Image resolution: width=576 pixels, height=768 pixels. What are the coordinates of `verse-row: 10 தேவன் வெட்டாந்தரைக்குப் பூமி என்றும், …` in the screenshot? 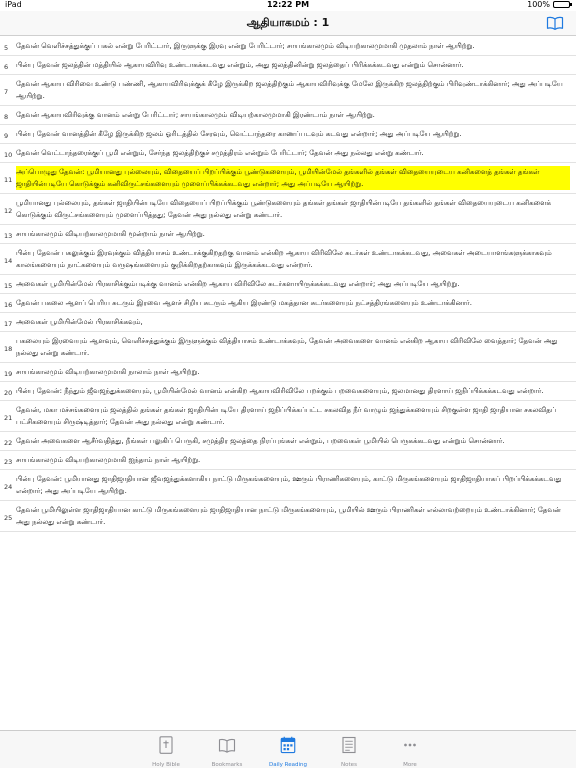 It's located at (288, 153).